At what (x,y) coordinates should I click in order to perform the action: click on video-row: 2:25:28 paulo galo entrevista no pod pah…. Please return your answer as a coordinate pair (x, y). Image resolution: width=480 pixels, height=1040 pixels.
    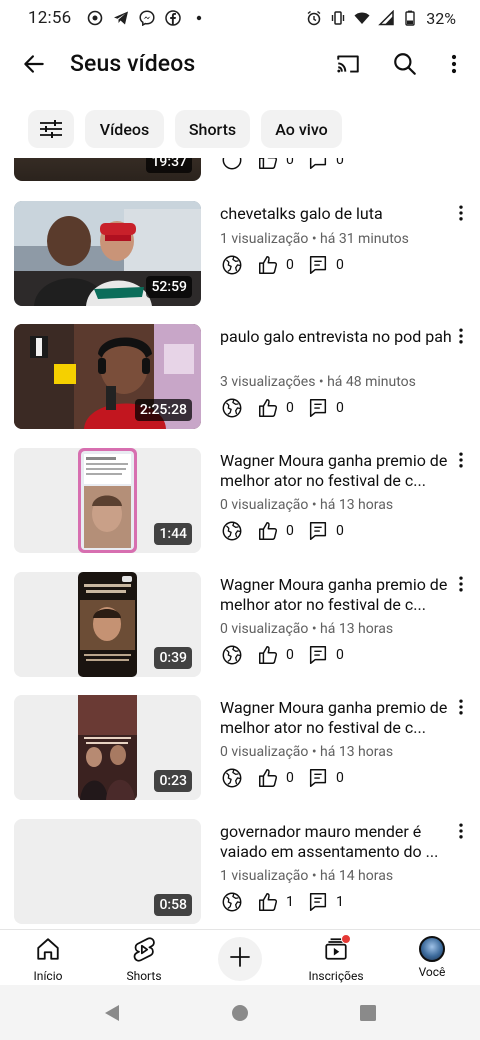
    Looking at the image, I should click on (240, 377).